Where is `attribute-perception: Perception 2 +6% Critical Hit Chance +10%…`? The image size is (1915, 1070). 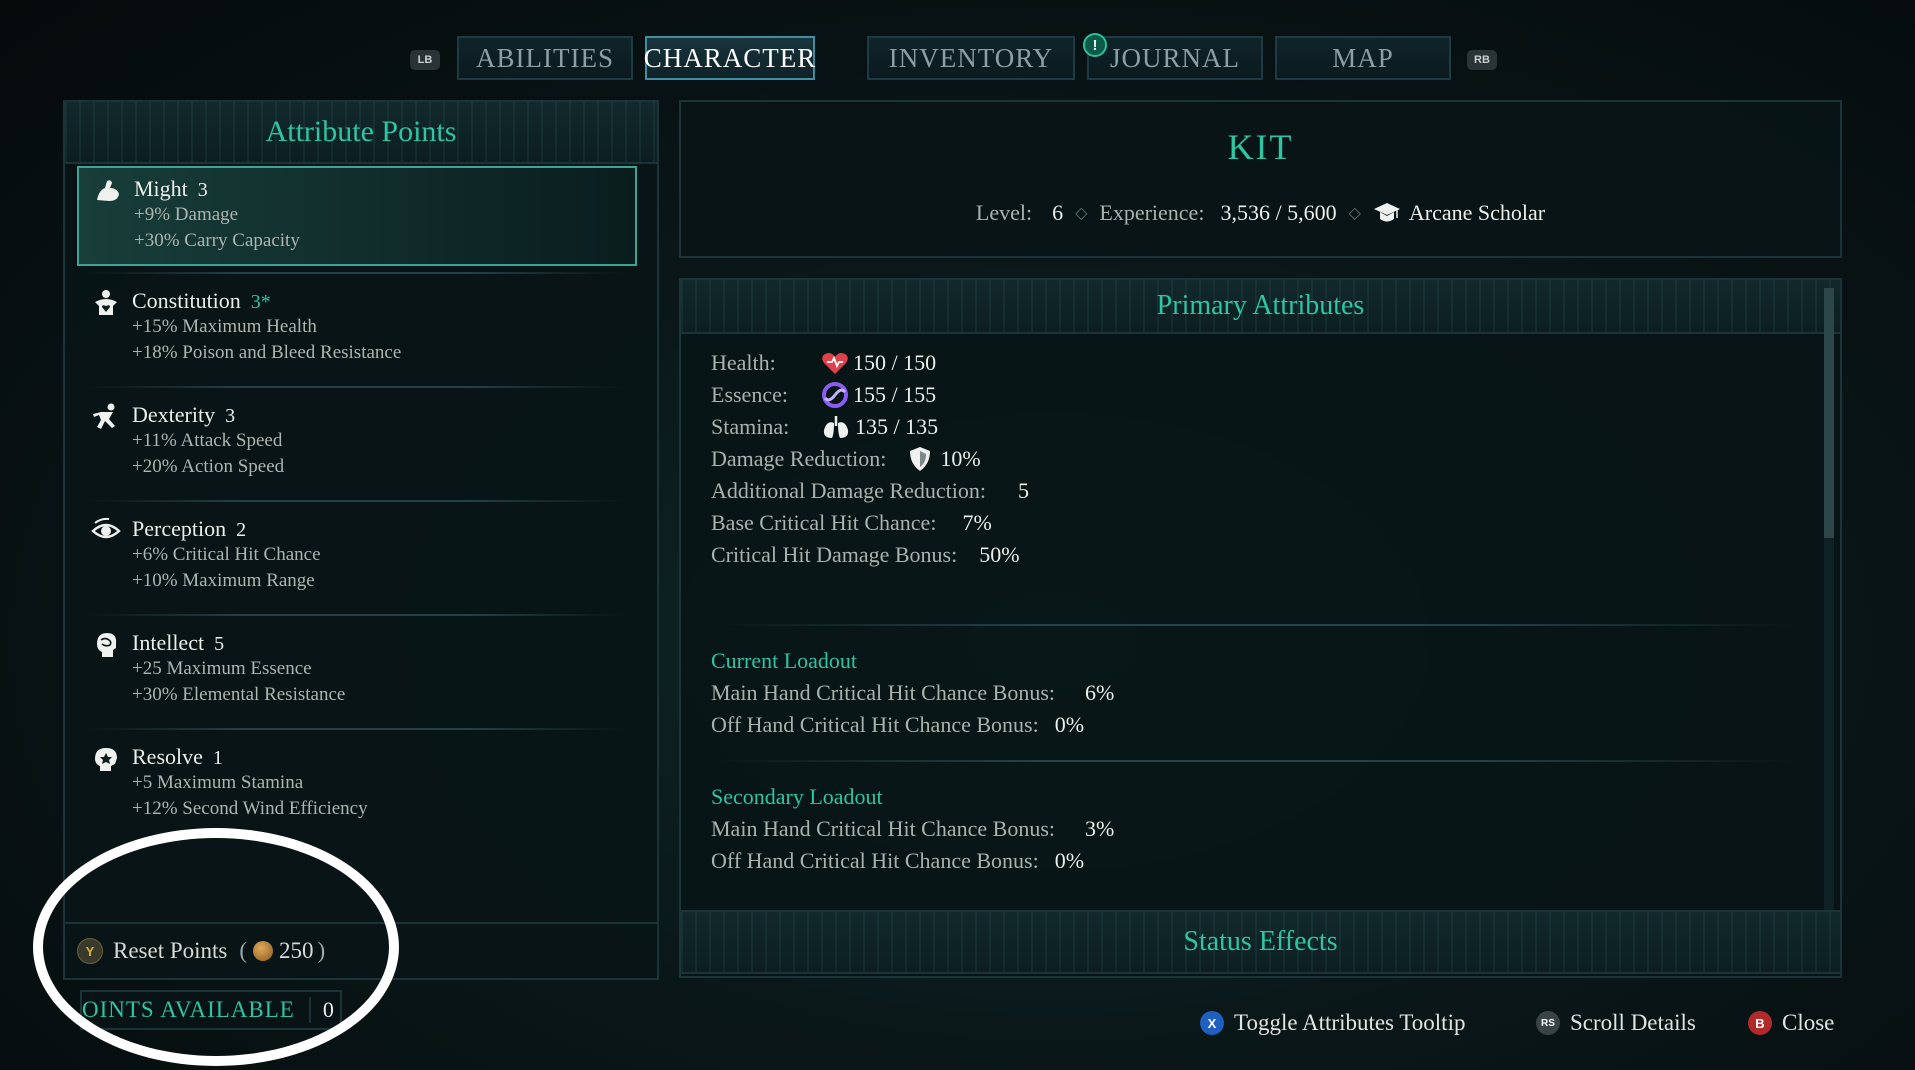
attribute-perception: Perception 2 +6% Critical Hit Chance +10%… is located at coordinates (357, 558).